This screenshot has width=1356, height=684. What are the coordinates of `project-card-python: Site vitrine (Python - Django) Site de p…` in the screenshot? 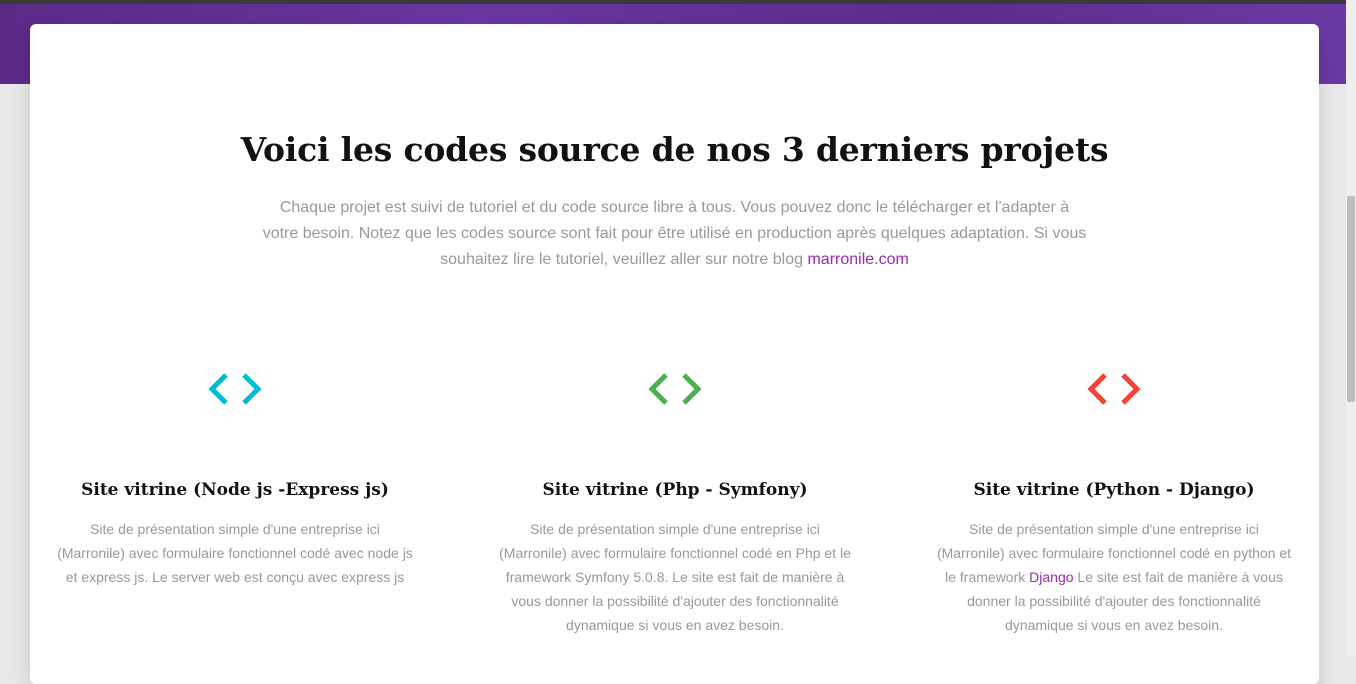 It's located at (1114, 498).